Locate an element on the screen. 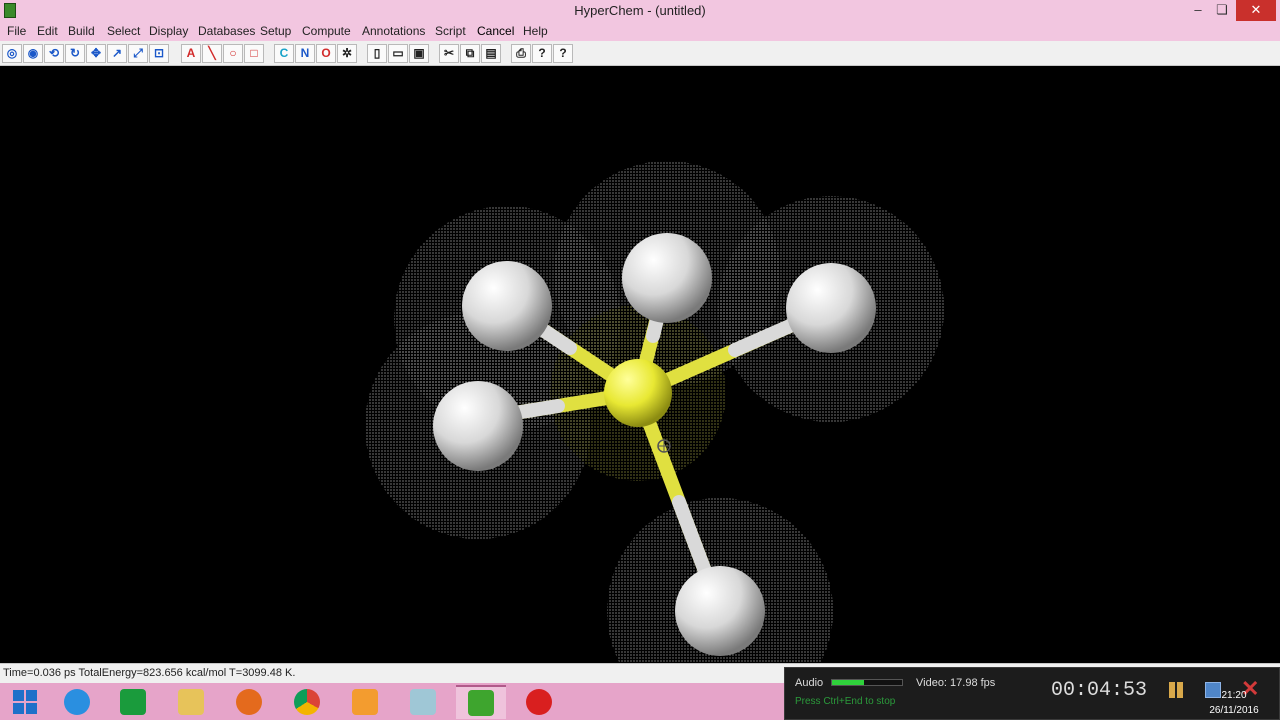  arrow-icon: ↗ is located at coordinates (117, 53).